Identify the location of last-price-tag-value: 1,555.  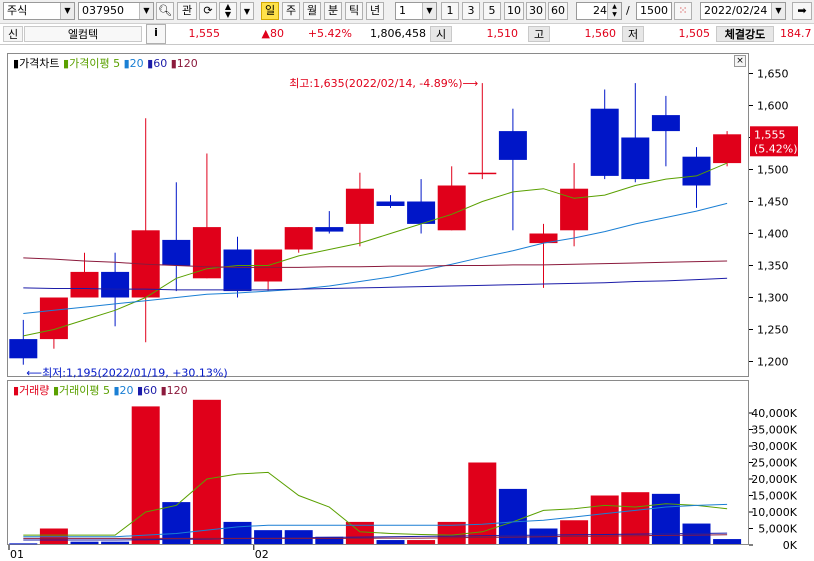
(770, 134).